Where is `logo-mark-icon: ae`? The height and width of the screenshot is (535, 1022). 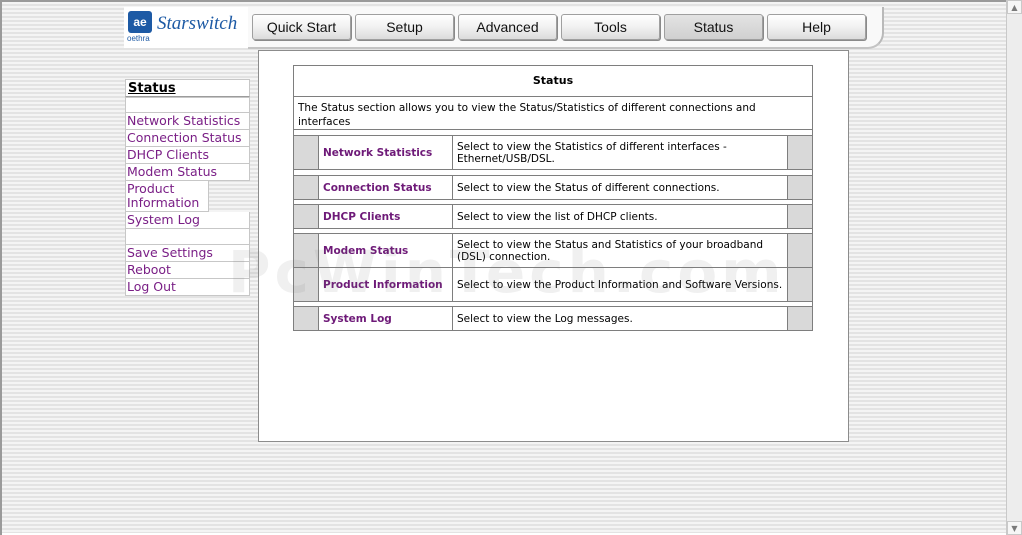
logo-mark-icon: ae is located at coordinates (140, 22).